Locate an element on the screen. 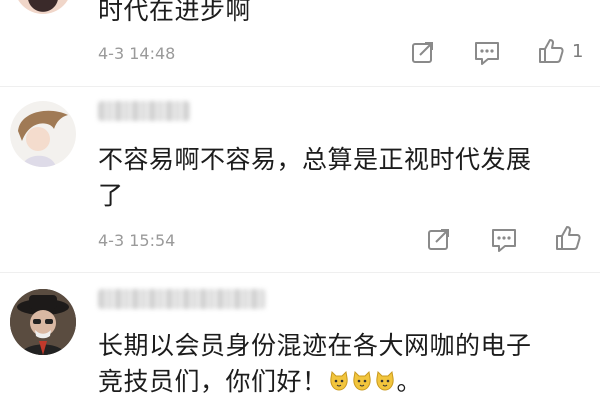  comment-text-span: 竞技员们，你们好！ is located at coordinates (213, 381).